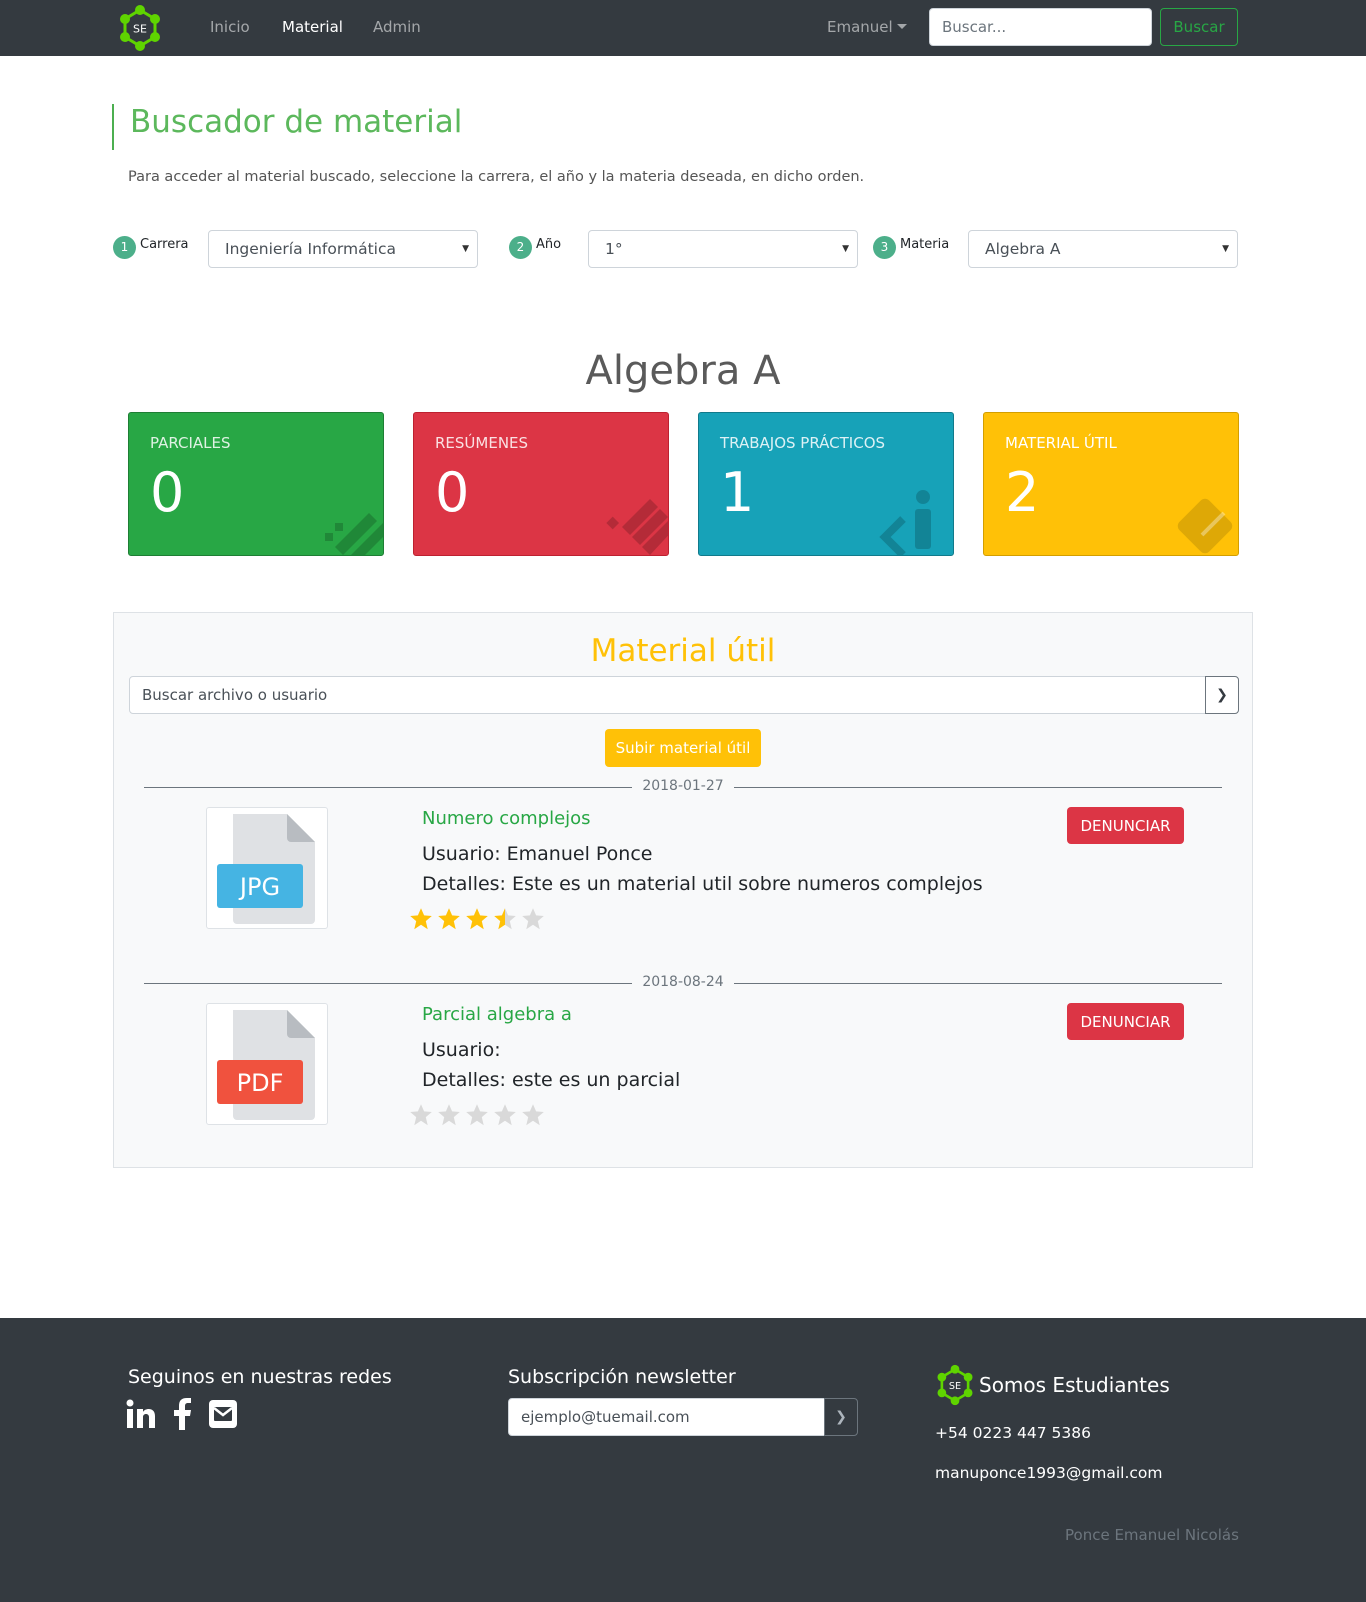  What do you see at coordinates (310, 249) in the screenshot?
I see `select-value: Ingeniería Informática` at bounding box center [310, 249].